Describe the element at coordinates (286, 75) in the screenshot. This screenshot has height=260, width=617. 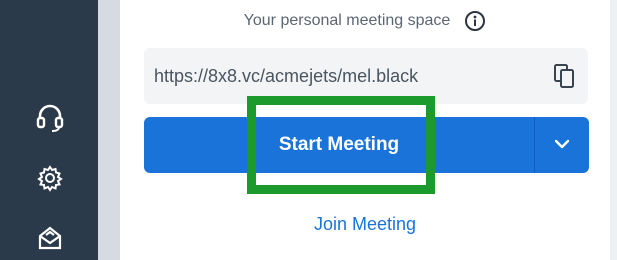
I see `meeting-url-text: https://8x8.vc/acmejets/mel.black` at that location.